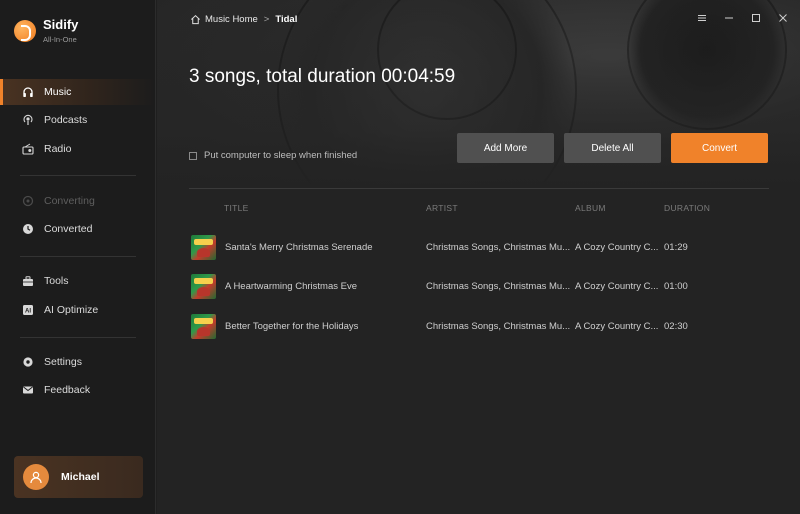 This screenshot has height=514, width=800. What do you see at coordinates (28, 229) in the screenshot?
I see `clock-icon` at bounding box center [28, 229].